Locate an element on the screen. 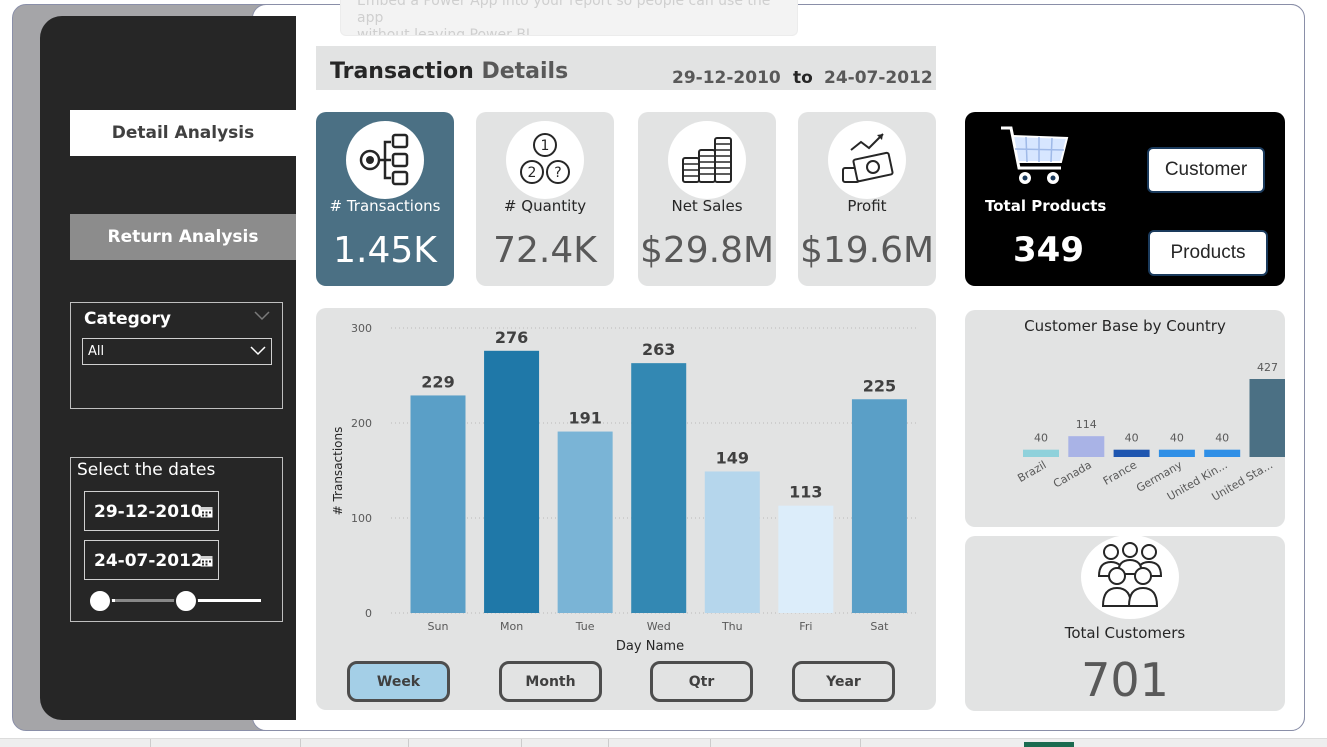  category-slicer: Category All is located at coordinates (176, 355).